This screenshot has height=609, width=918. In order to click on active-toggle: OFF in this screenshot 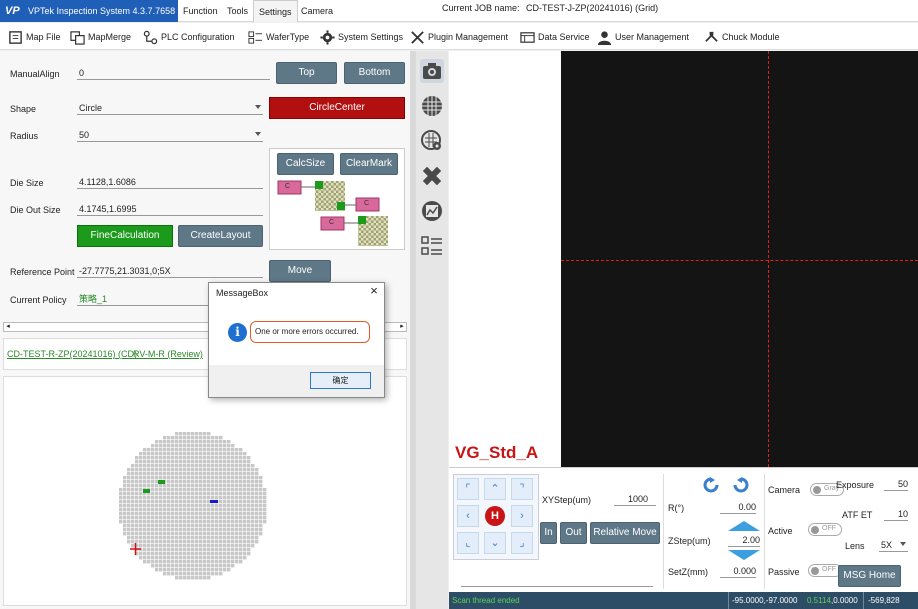, I will do `click(825, 529)`.